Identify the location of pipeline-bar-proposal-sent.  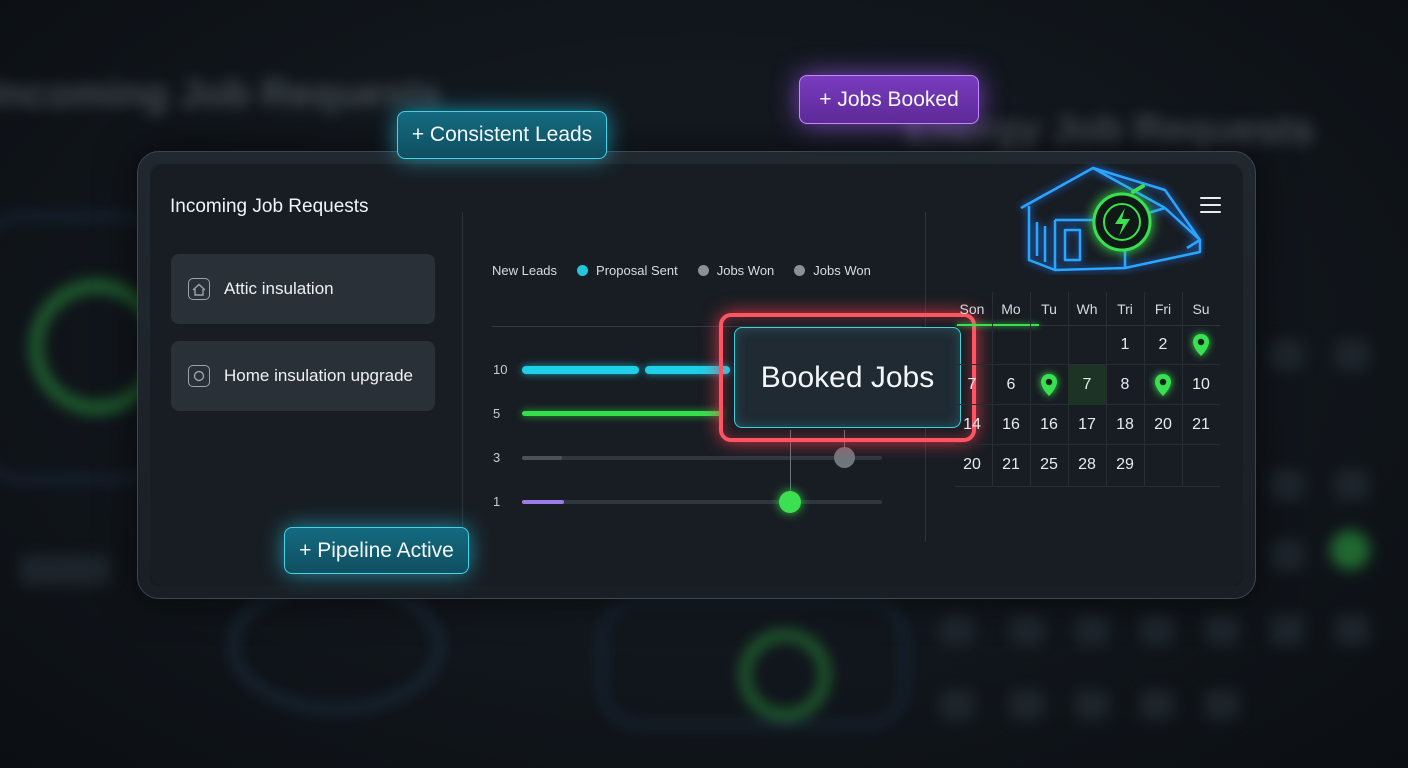
(622, 413).